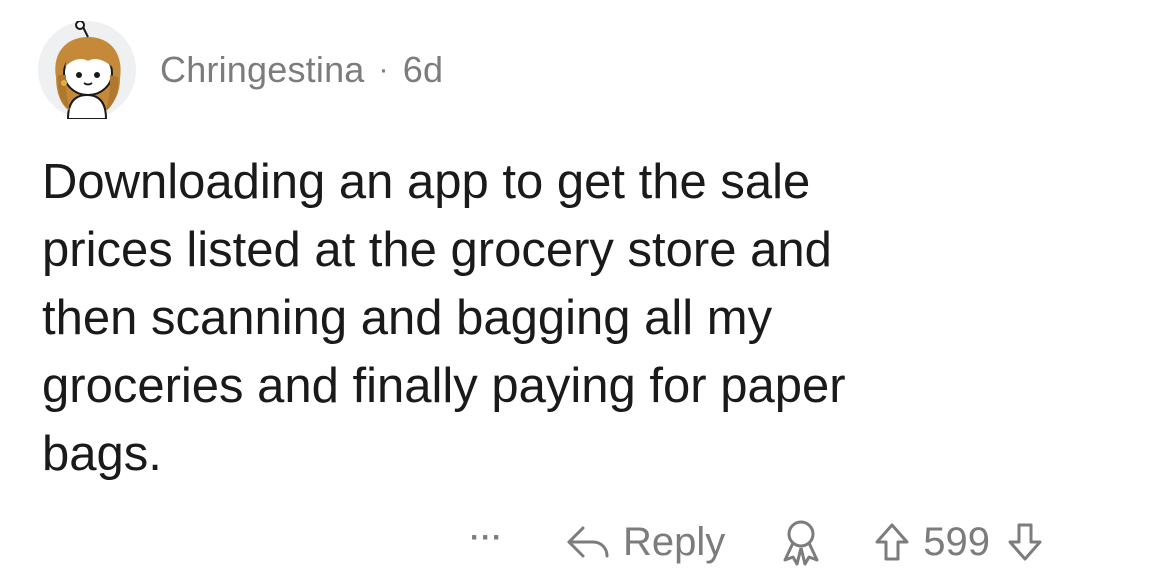  I want to click on avatar, so click(87, 70).